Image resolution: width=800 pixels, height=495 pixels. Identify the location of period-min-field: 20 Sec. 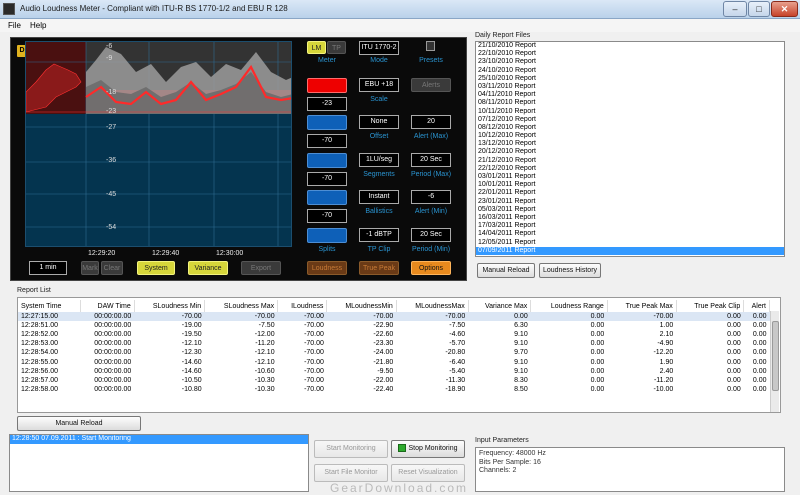
(431, 235).